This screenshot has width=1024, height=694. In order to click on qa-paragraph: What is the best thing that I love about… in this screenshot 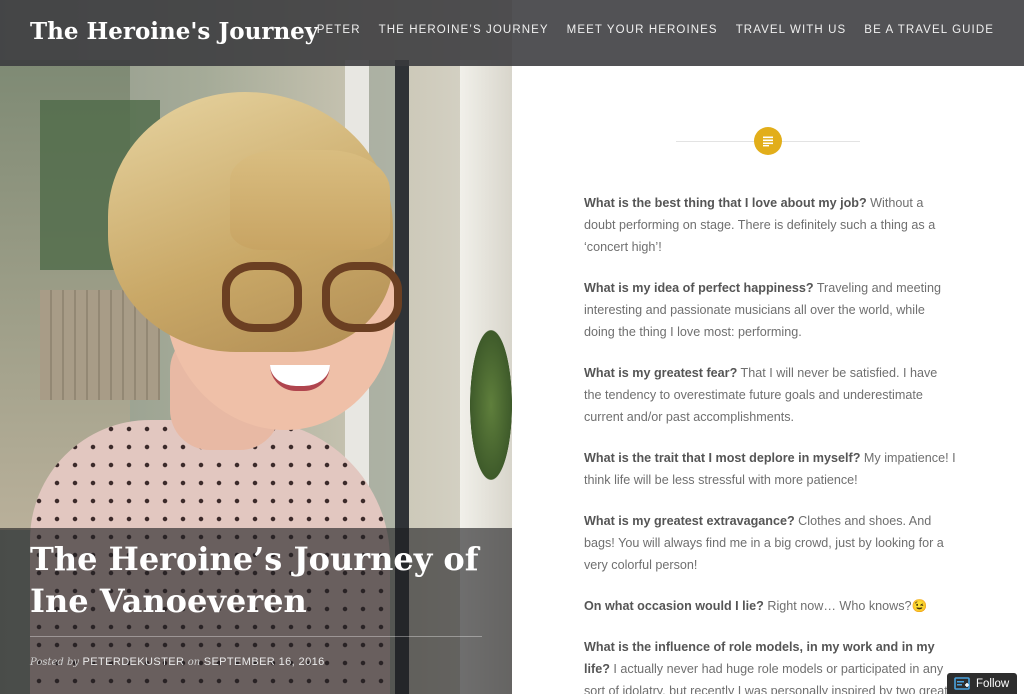, I will do `click(770, 225)`.